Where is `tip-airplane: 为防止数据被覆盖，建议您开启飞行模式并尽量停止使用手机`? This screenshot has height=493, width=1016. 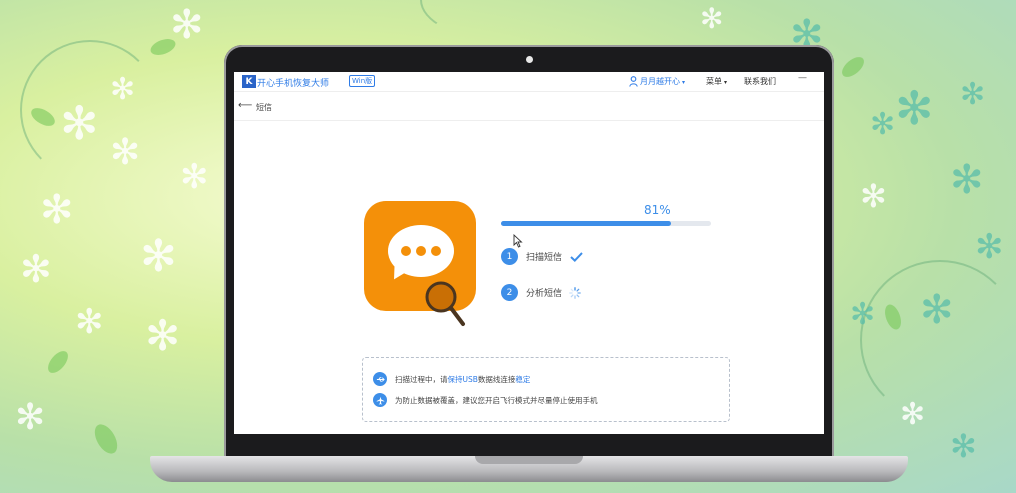
tip-airplane: 为防止数据被覆盖，建议您开启飞行模式并尽量停止使用手机 is located at coordinates (485, 400).